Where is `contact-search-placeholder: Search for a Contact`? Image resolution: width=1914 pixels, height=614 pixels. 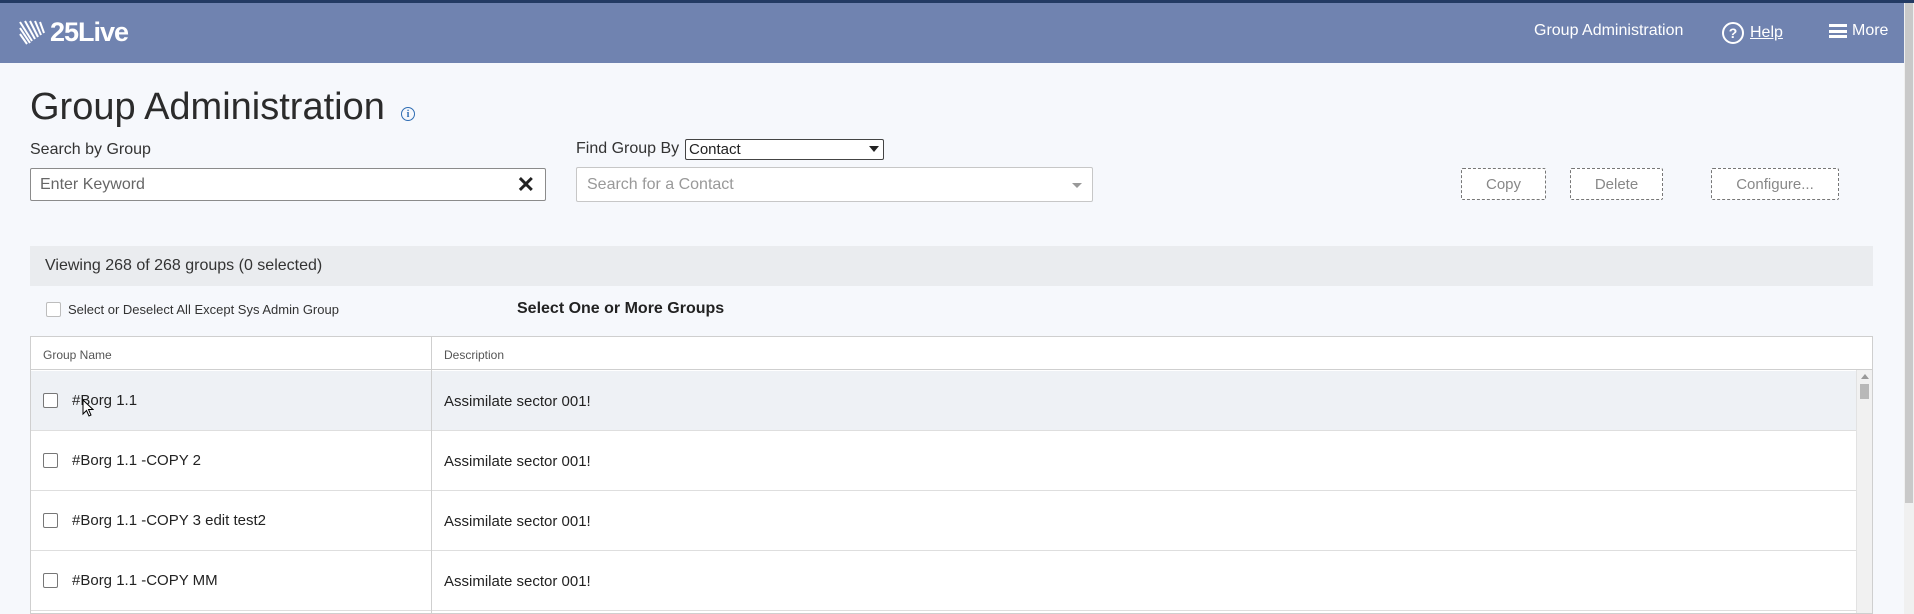 contact-search-placeholder: Search for a Contact is located at coordinates (660, 184).